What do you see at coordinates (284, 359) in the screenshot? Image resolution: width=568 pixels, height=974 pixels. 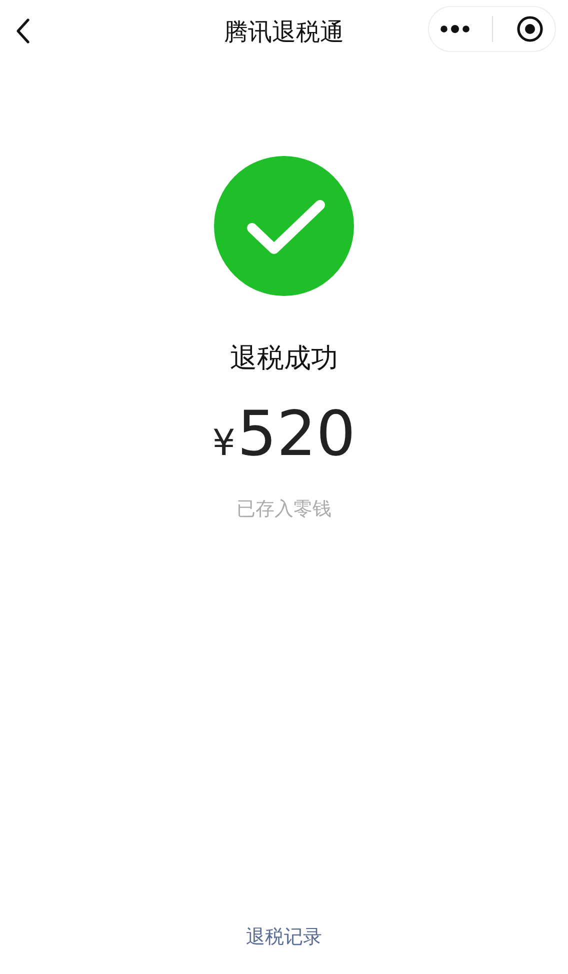 I see `status-text: 退税成功` at bounding box center [284, 359].